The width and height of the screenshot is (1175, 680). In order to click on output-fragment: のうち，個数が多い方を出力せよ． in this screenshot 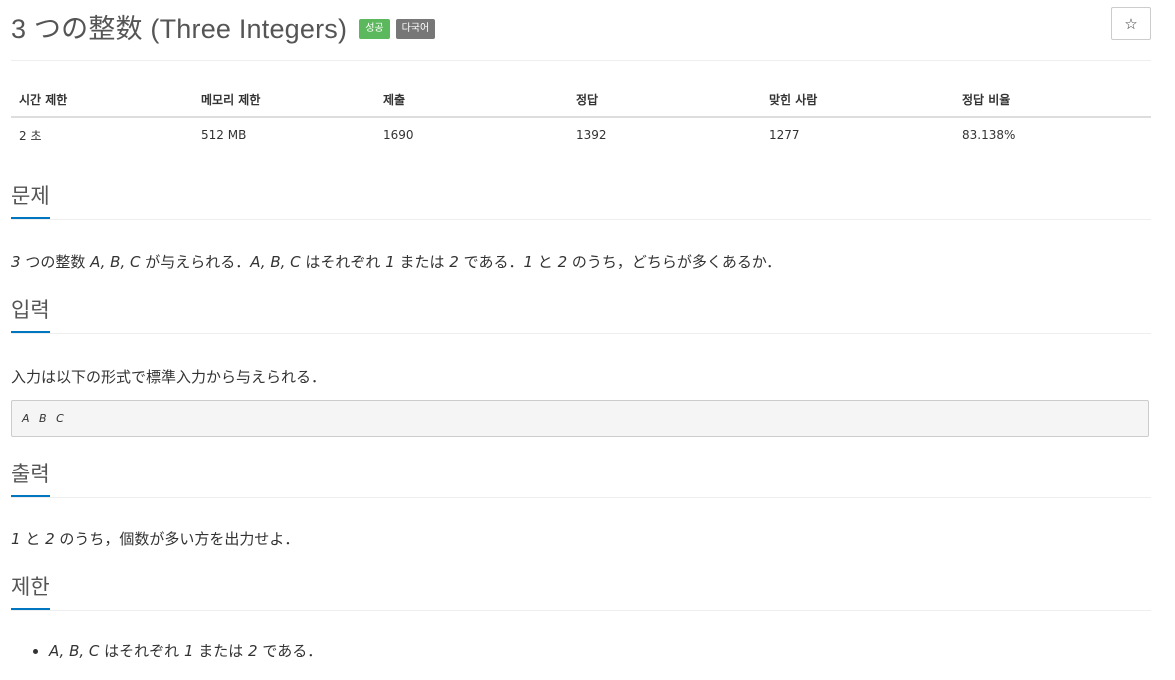, I will do `click(177, 539)`.